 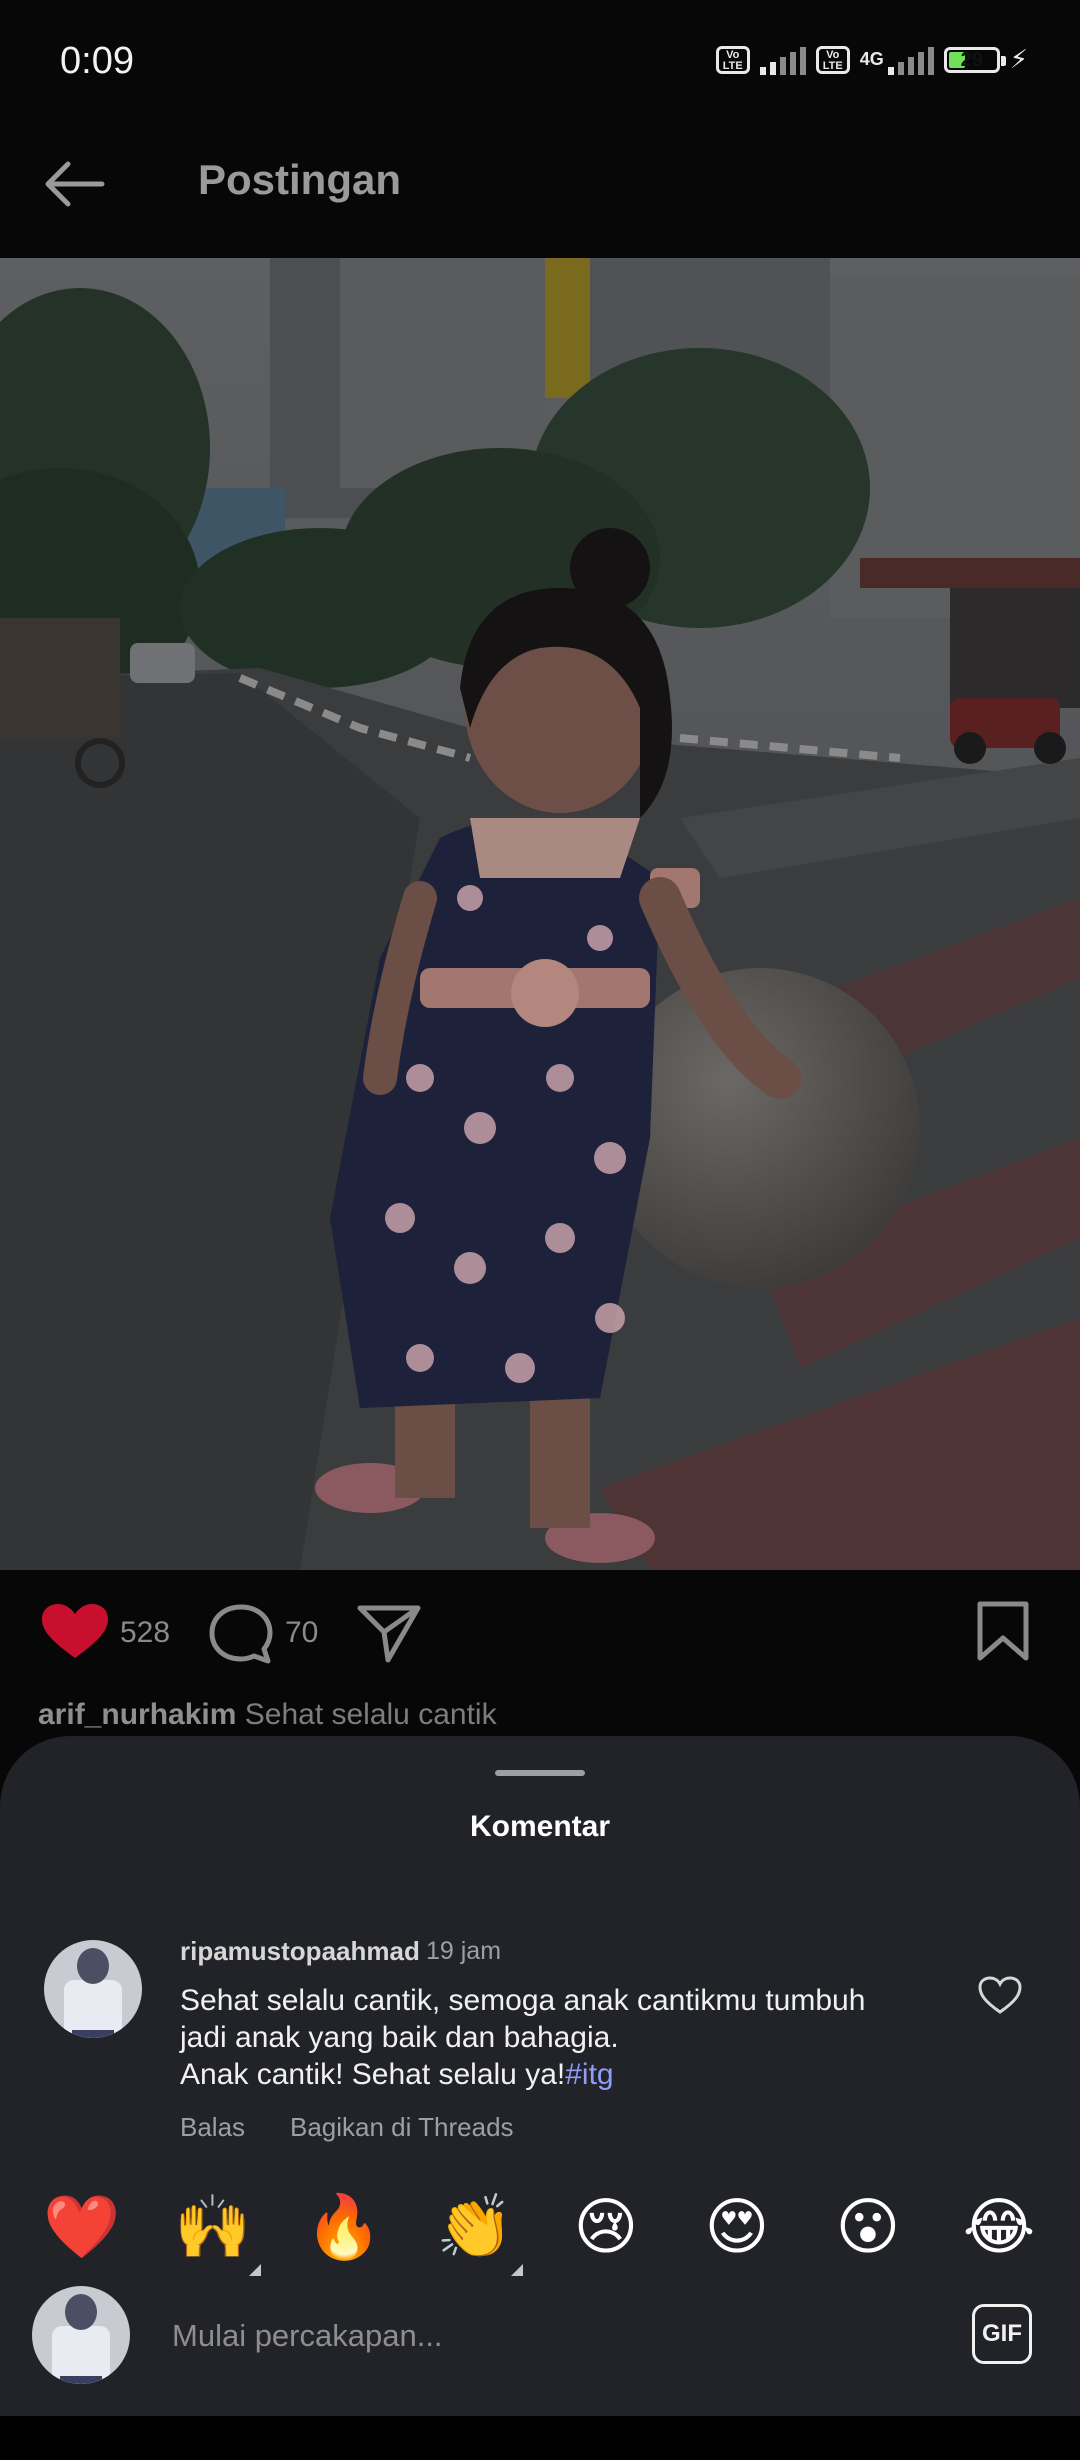 I want to click on status-icons: Vo LTE Vo LTE 4G 29 ⚡, so click(x=871, y=59).